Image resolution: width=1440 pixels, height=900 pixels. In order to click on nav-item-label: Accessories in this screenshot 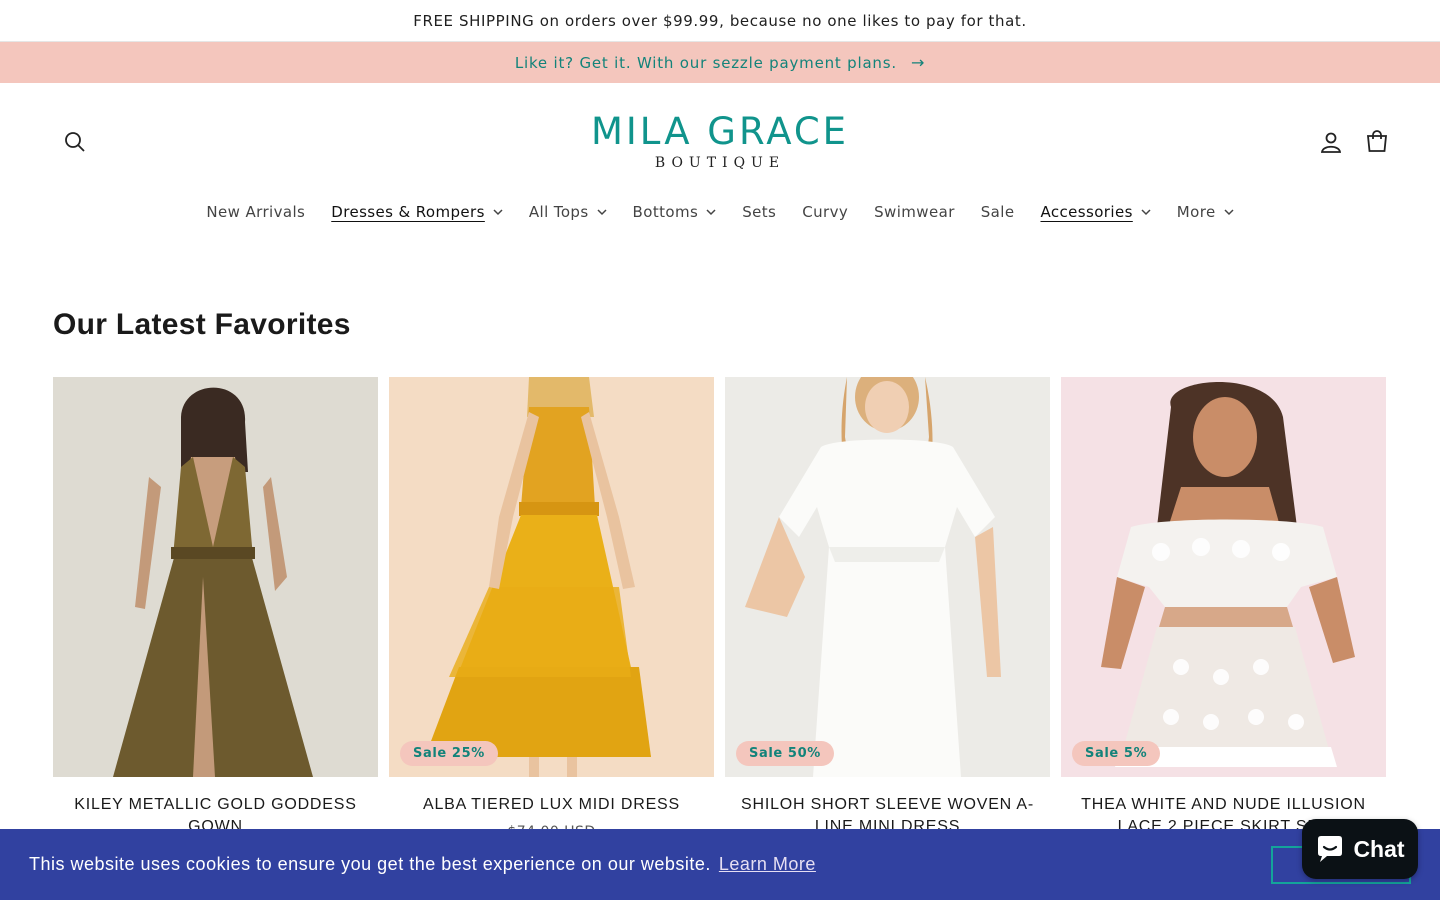, I will do `click(1086, 212)`.